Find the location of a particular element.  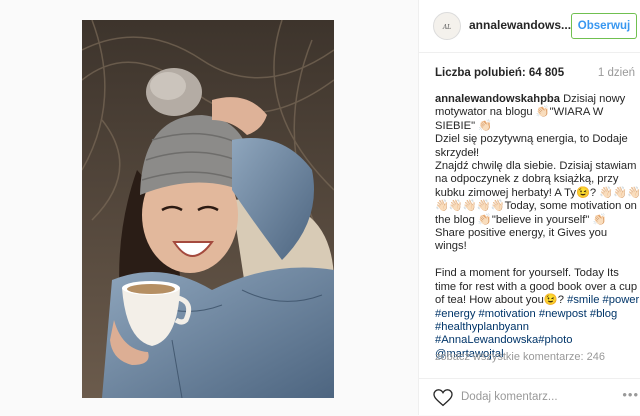

avatar-icon: AL is located at coordinates (446, 27).